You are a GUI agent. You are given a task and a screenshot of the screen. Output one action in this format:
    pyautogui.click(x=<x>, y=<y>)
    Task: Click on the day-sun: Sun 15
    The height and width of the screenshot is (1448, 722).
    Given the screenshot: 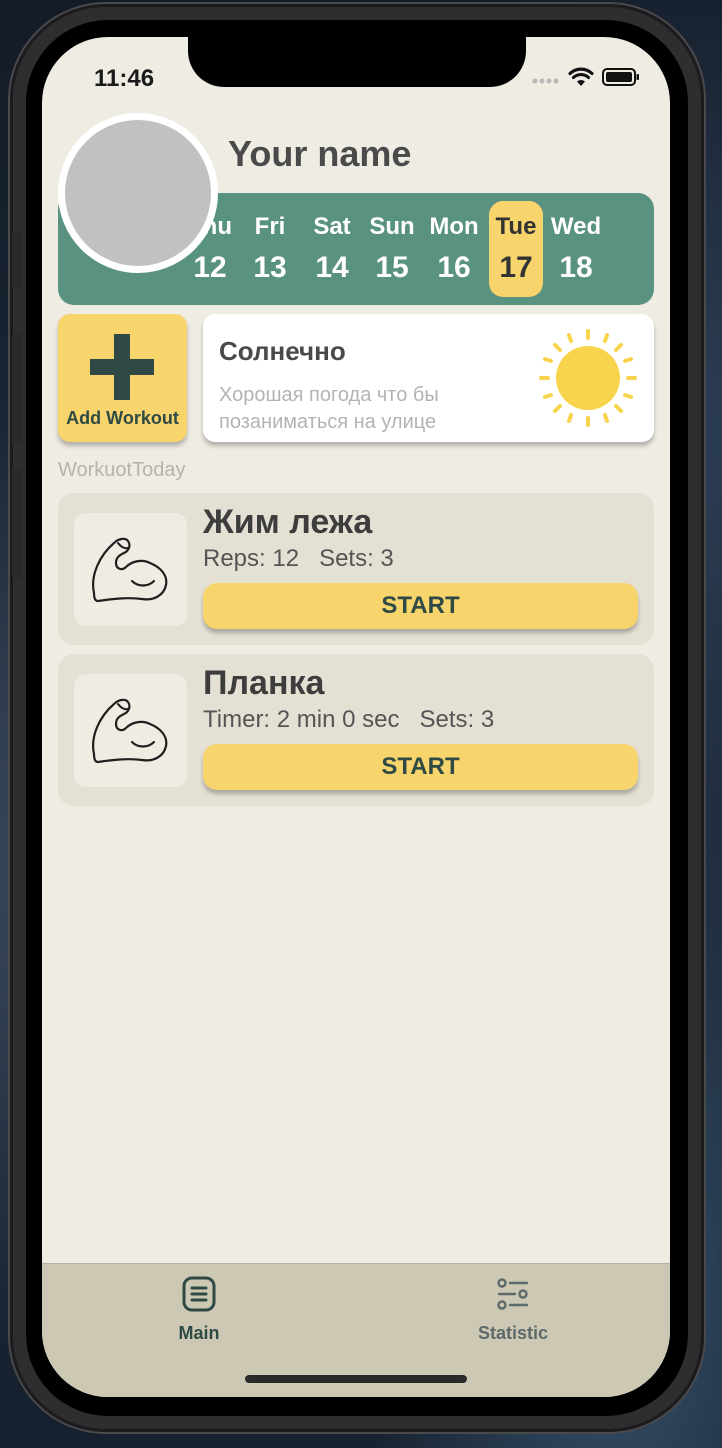 What is the action you would take?
    pyautogui.click(x=392, y=249)
    